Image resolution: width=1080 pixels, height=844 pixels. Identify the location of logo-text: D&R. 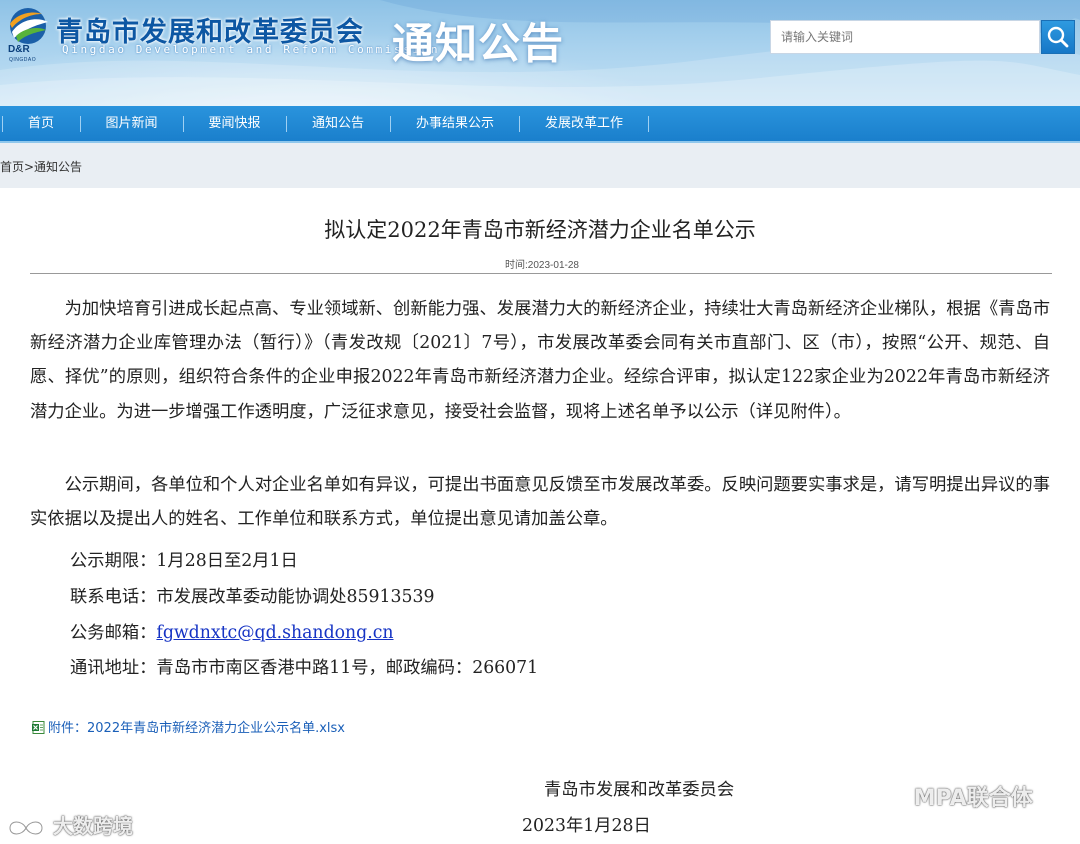
(19, 49).